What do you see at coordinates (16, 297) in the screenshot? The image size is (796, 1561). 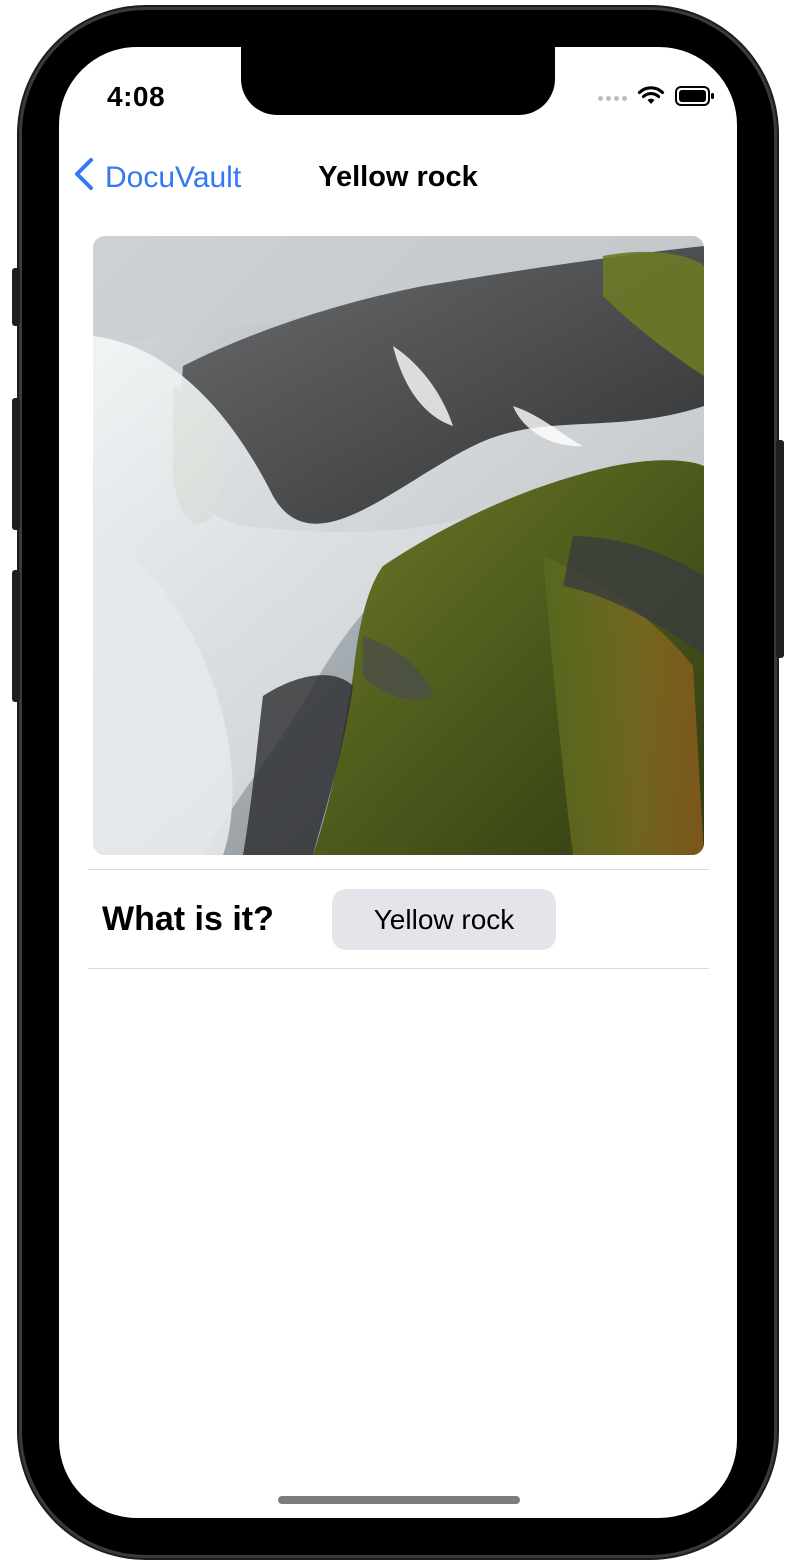 I see `mute-switch` at bounding box center [16, 297].